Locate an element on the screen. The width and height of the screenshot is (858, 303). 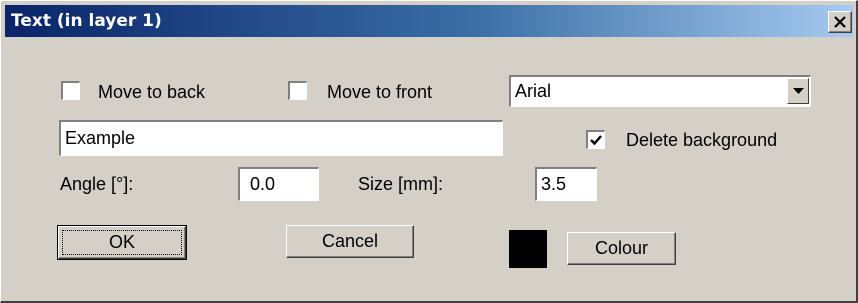
move-to-back-checkbox is located at coordinates (70, 90).